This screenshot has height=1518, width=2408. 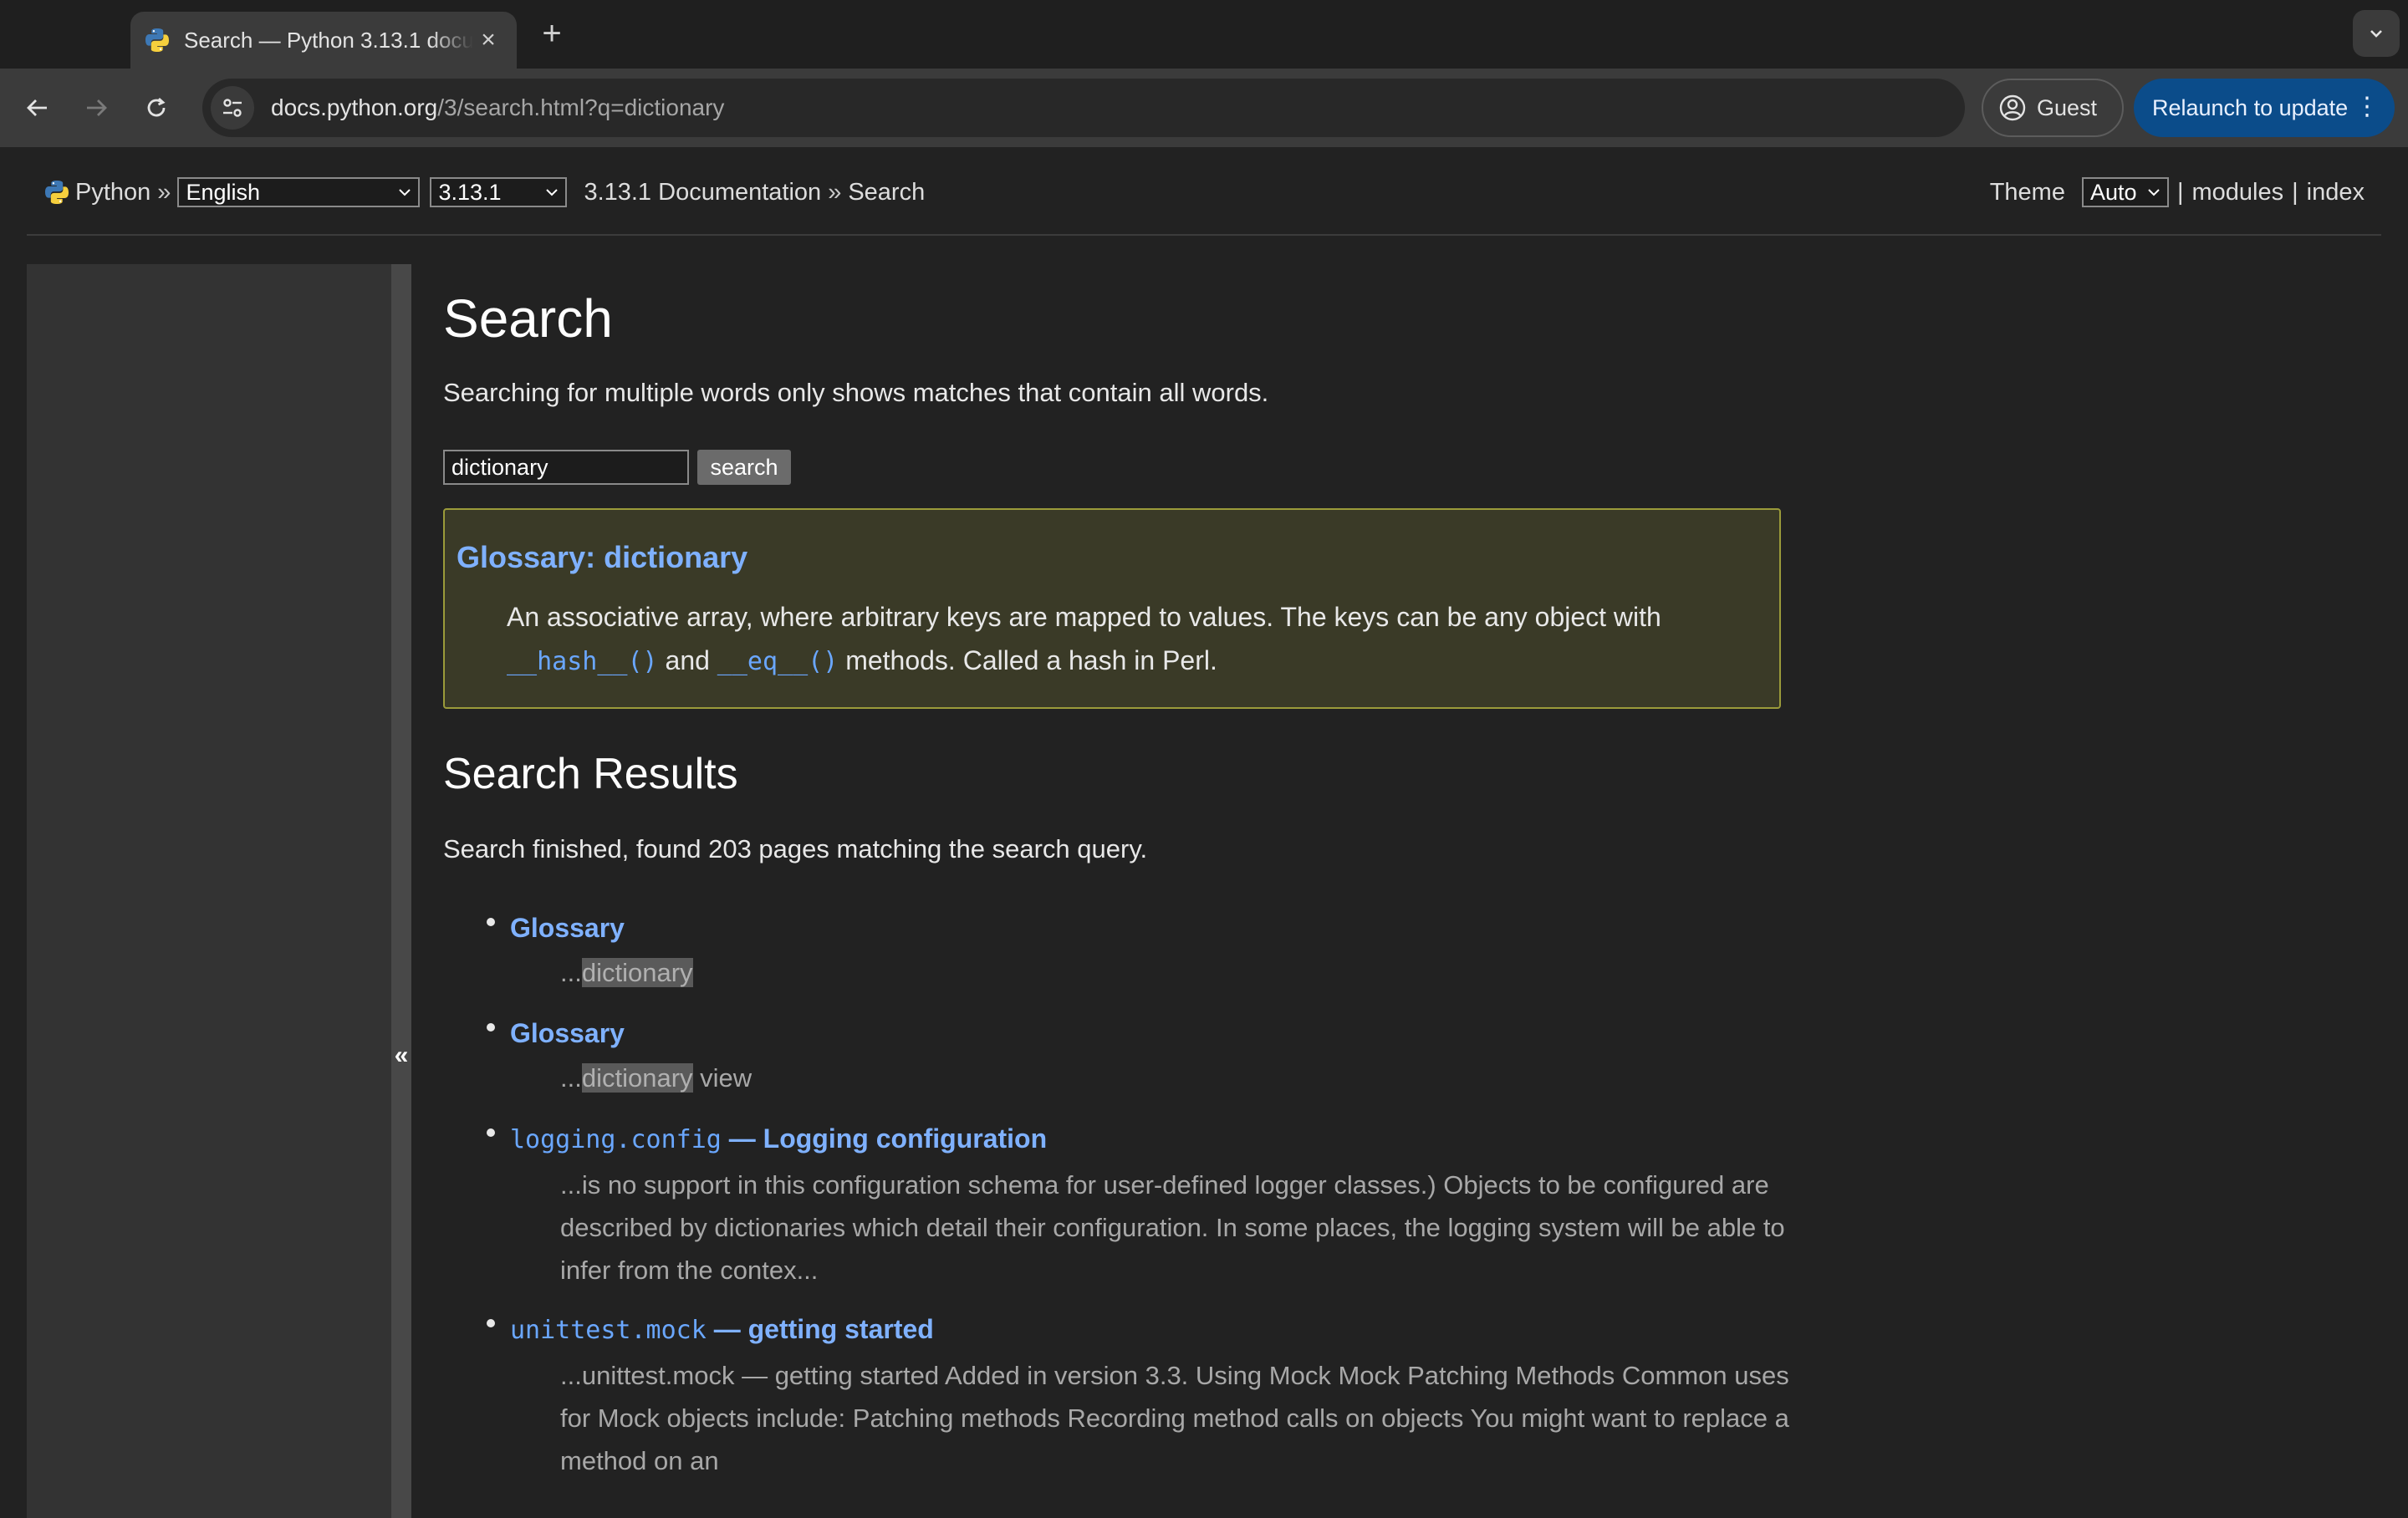 What do you see at coordinates (401, 891) in the screenshot?
I see `sidebar-collapse-button: «` at bounding box center [401, 891].